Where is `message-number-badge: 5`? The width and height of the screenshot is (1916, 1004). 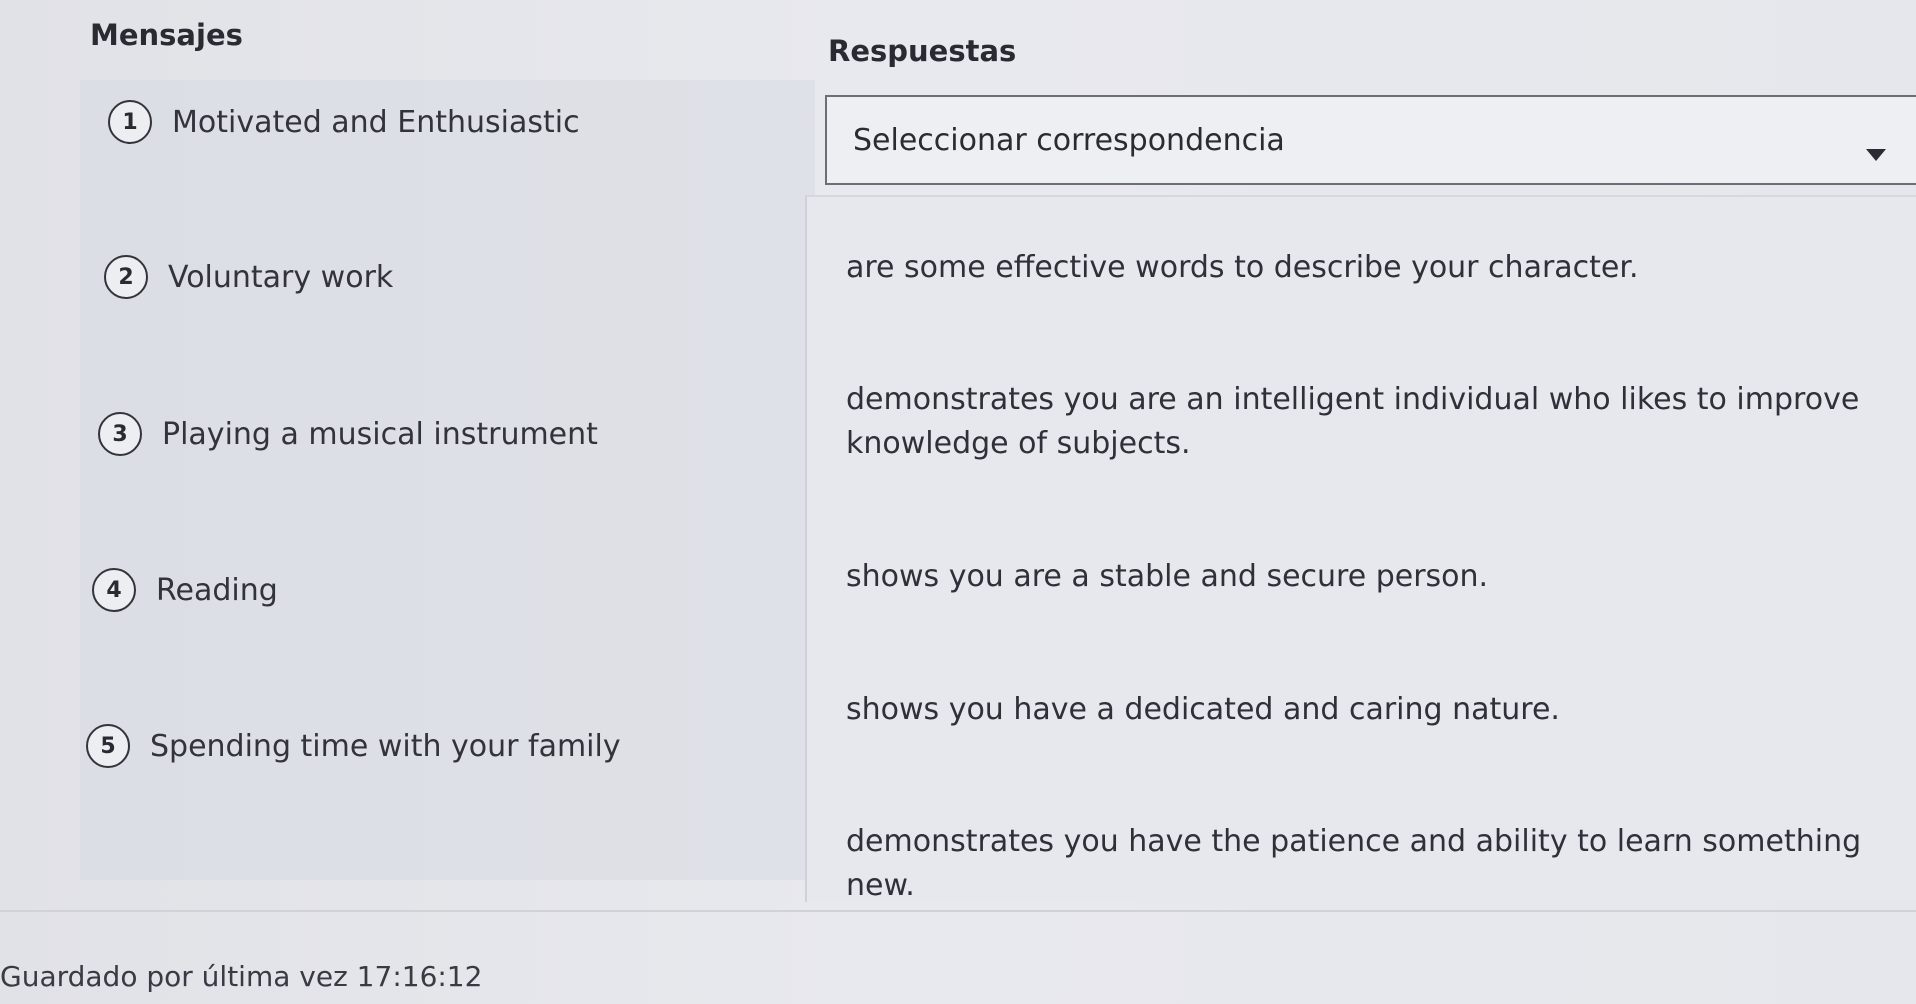 message-number-badge: 5 is located at coordinates (108, 746).